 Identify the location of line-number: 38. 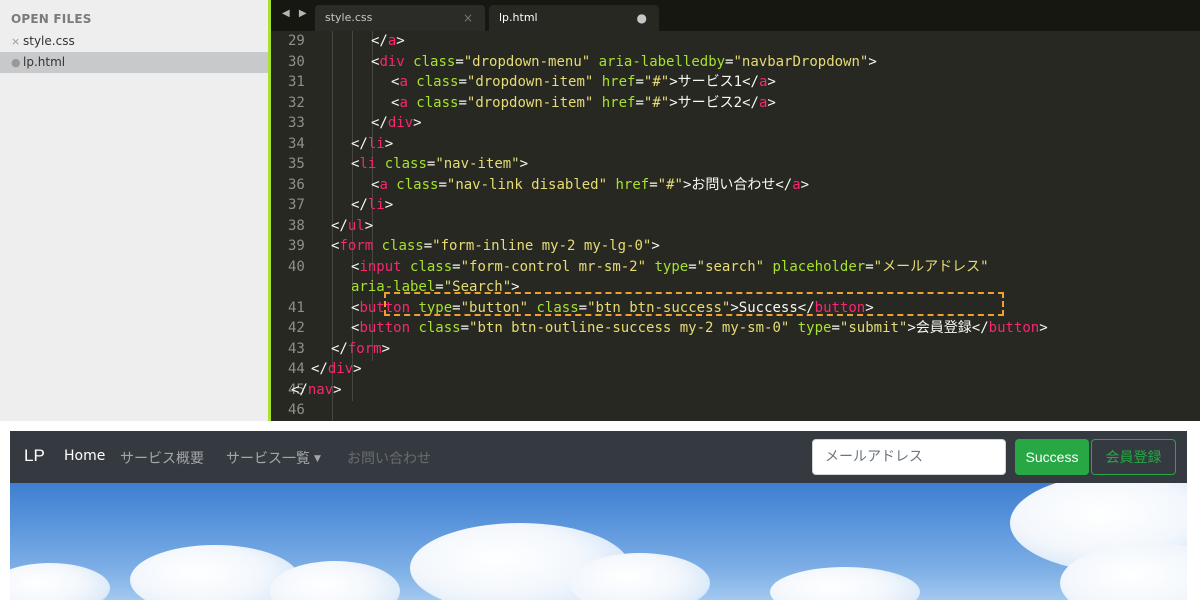
(296, 225).